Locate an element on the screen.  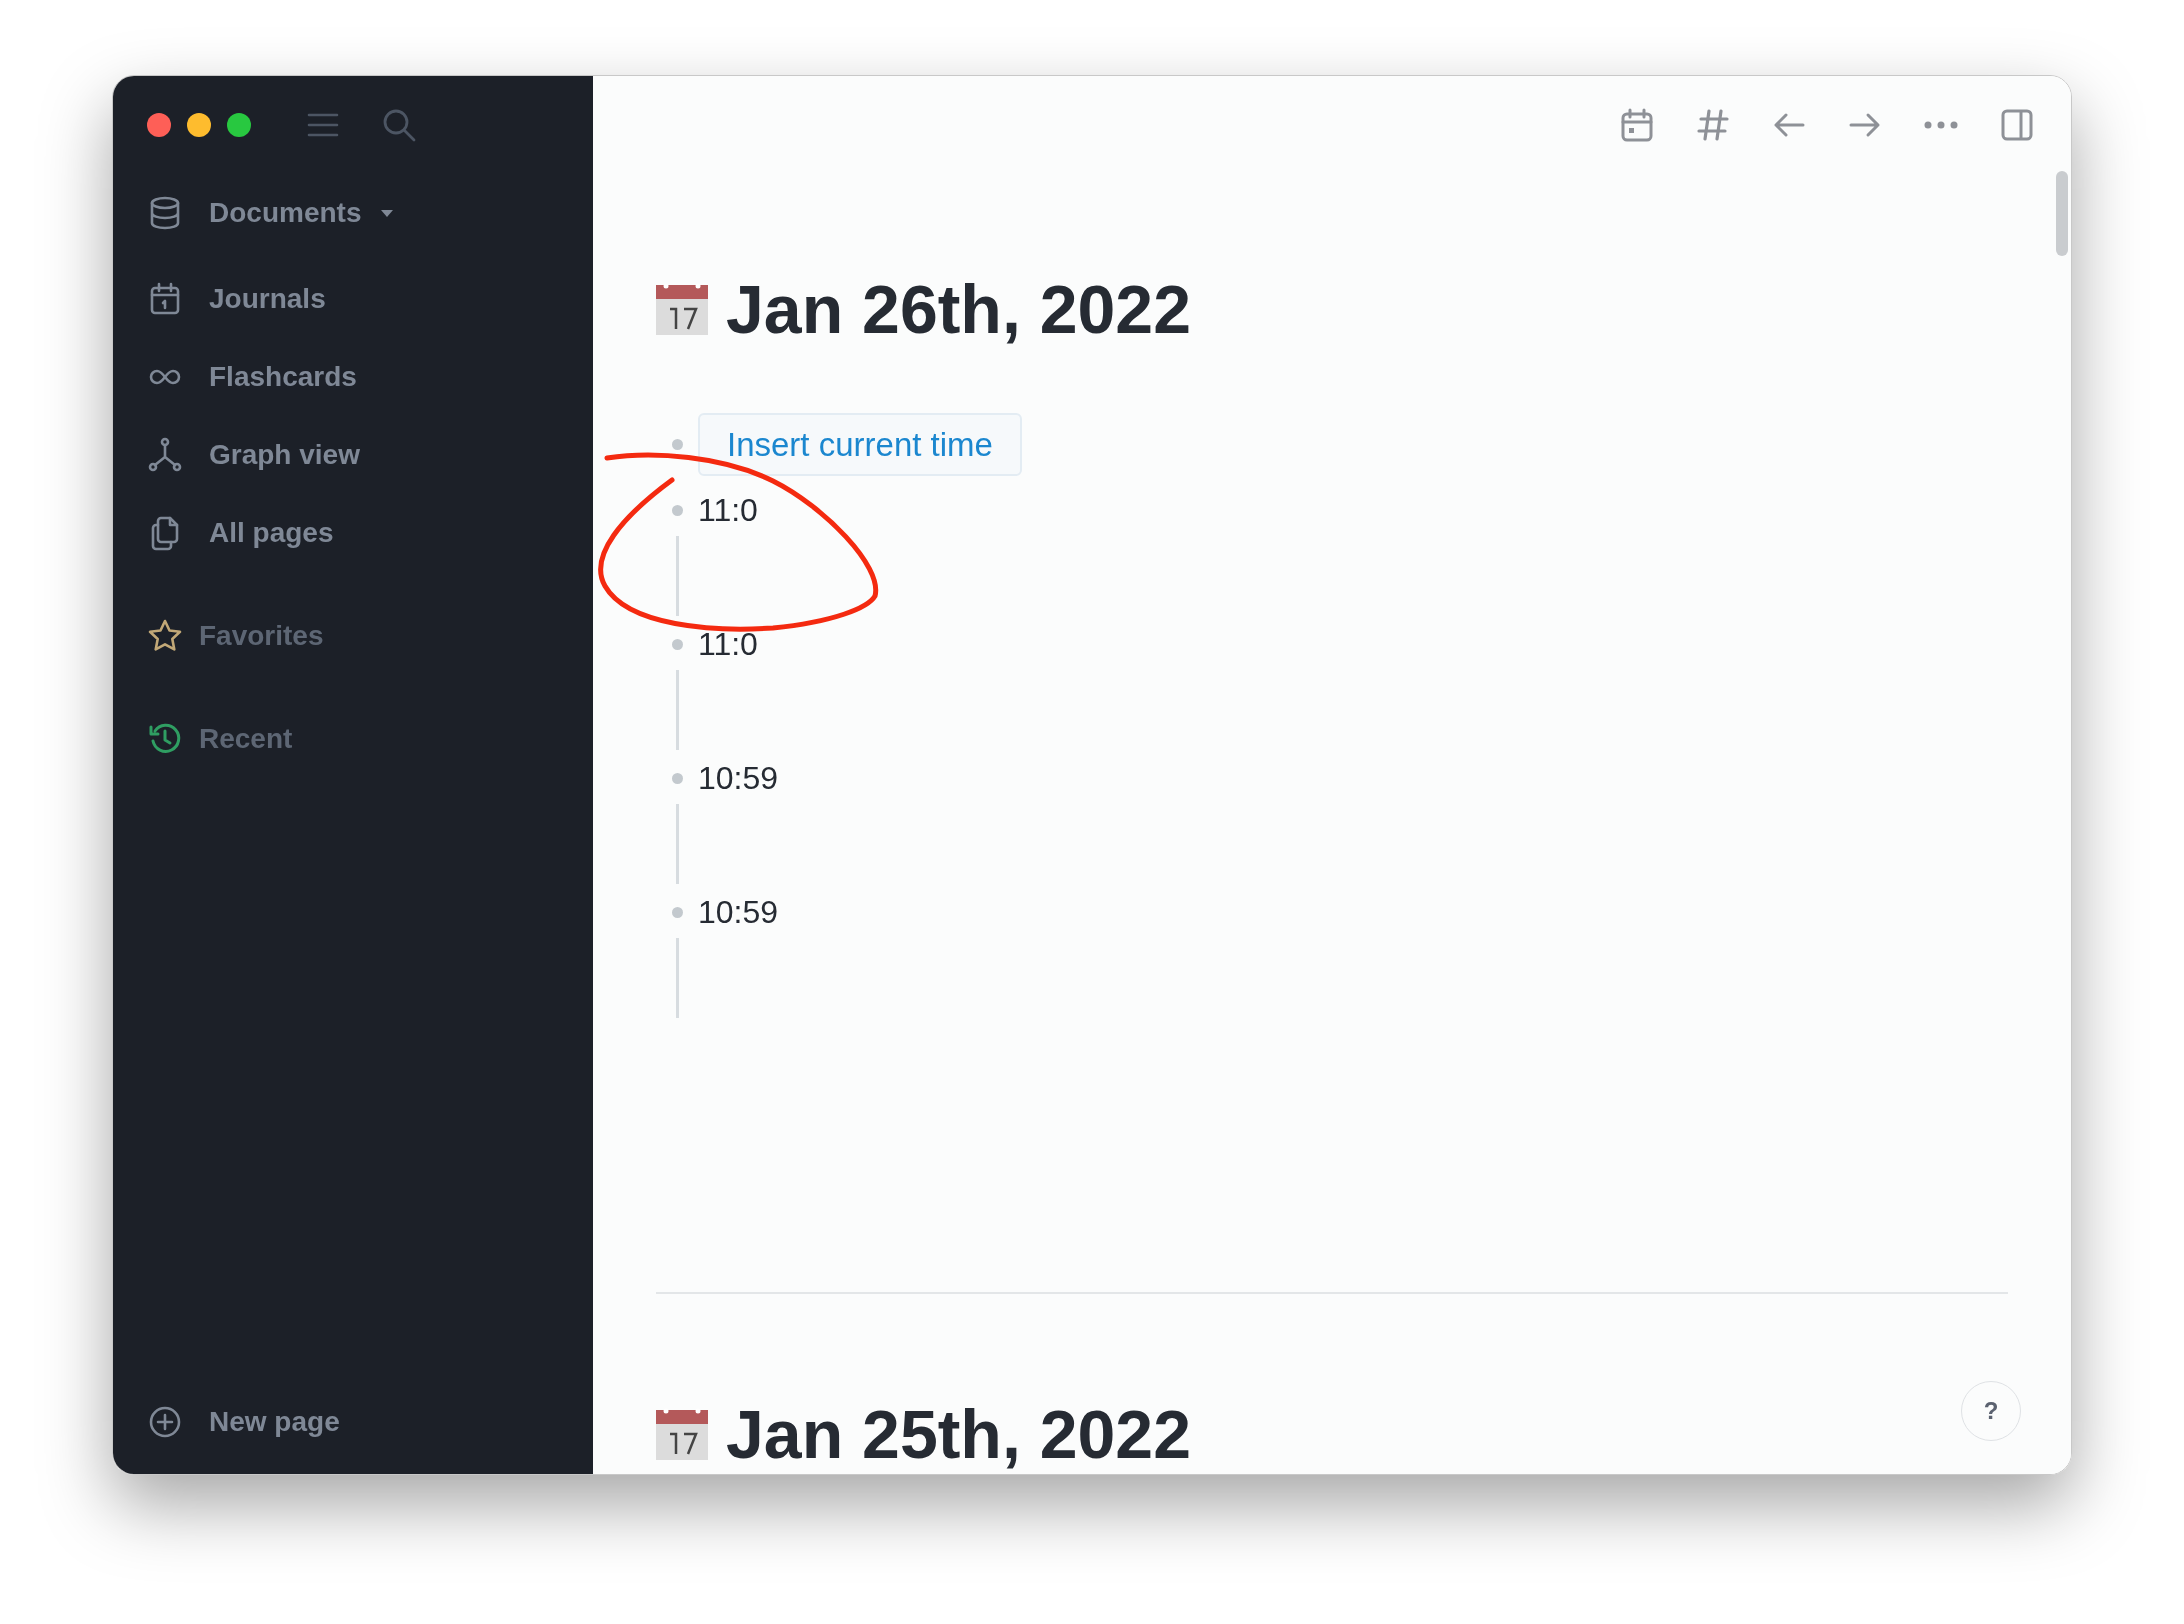
more-icon is located at coordinates (1941, 124).